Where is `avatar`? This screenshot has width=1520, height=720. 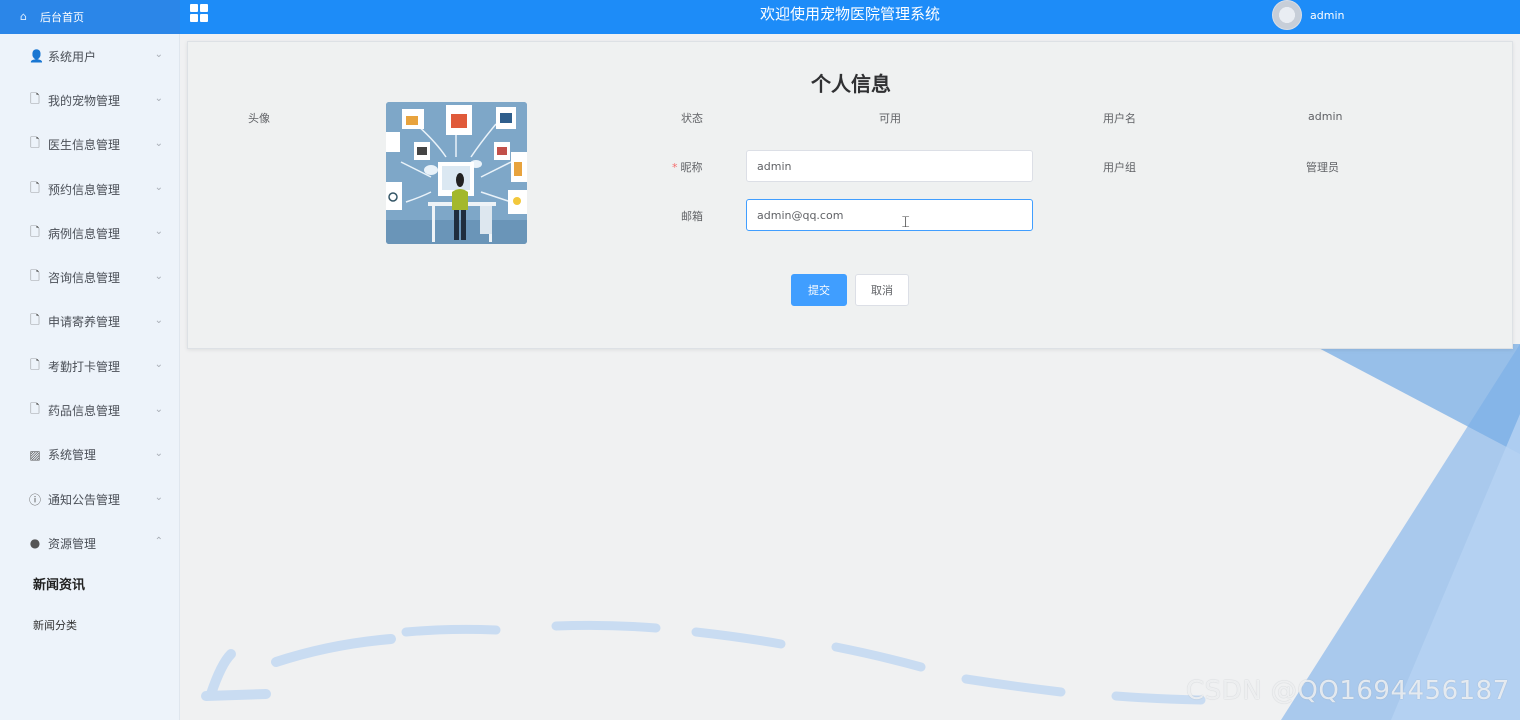
avatar is located at coordinates (1287, 15).